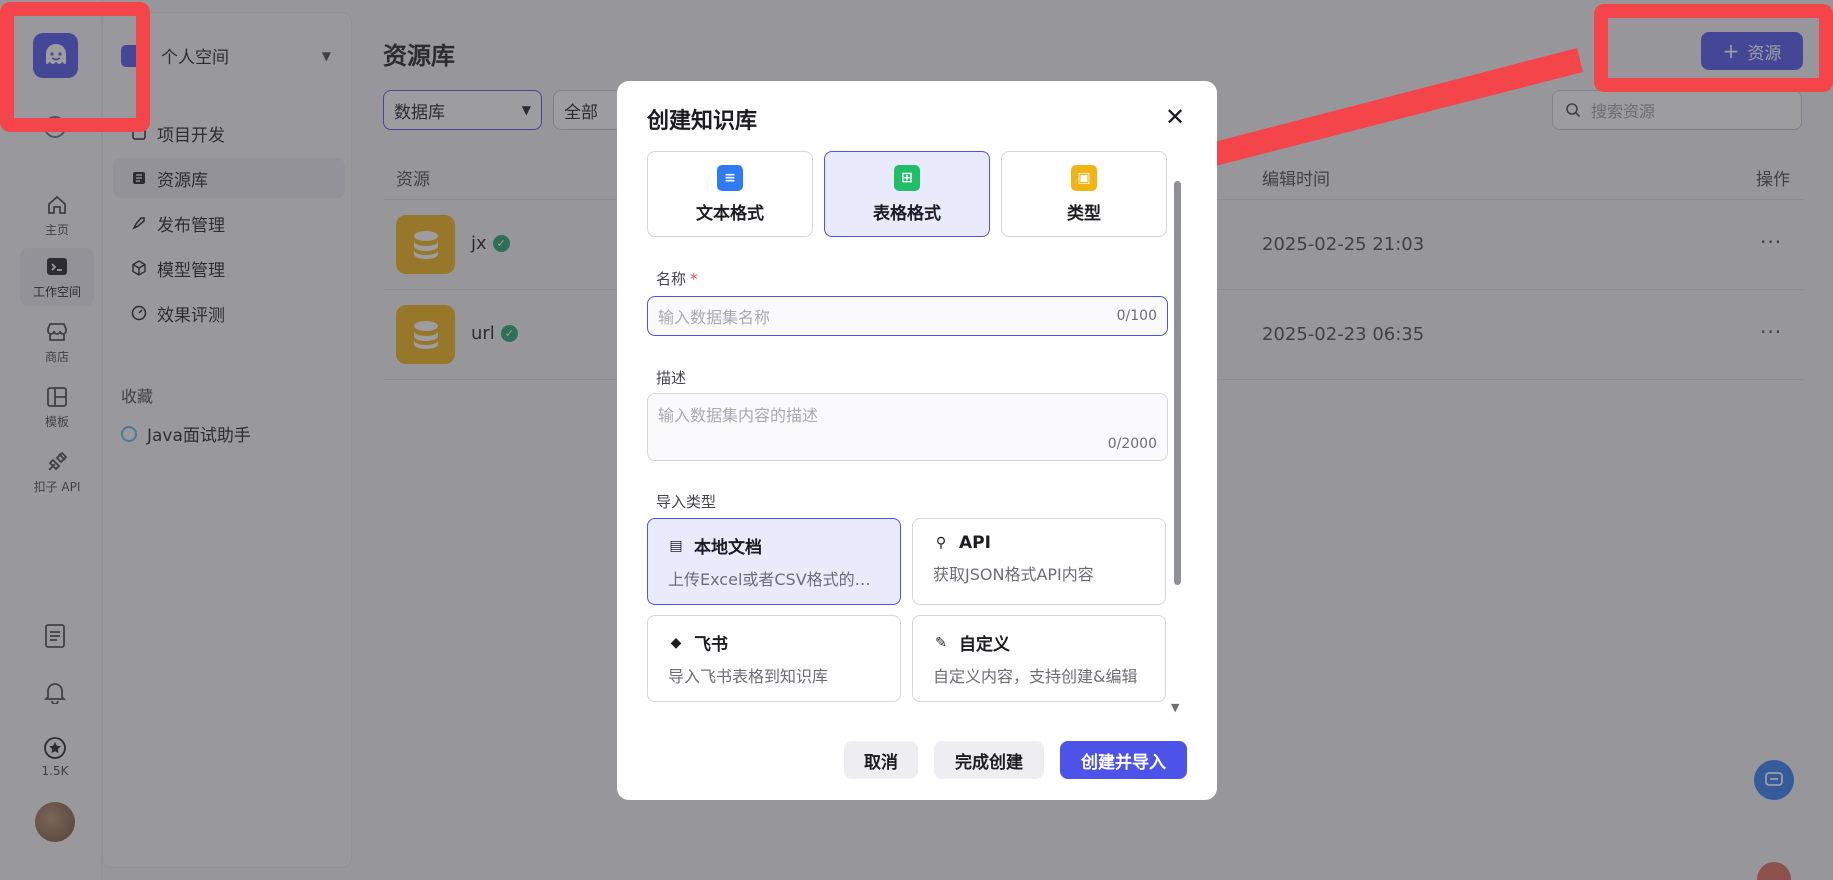 The width and height of the screenshot is (1833, 880). Describe the element at coordinates (941, 642) in the screenshot. I see `edit-doc-icon: ✎` at that location.